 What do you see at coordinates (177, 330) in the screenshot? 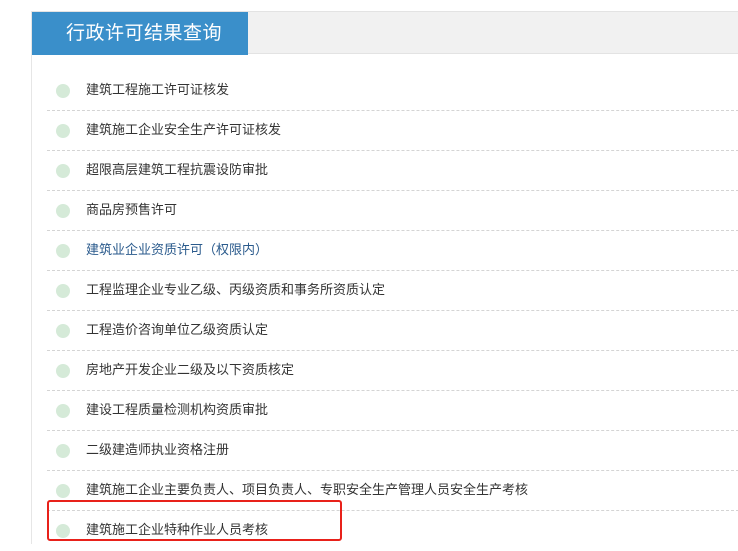
I see `list-item-label: 工程造价咨询单位乙级资质认定` at bounding box center [177, 330].